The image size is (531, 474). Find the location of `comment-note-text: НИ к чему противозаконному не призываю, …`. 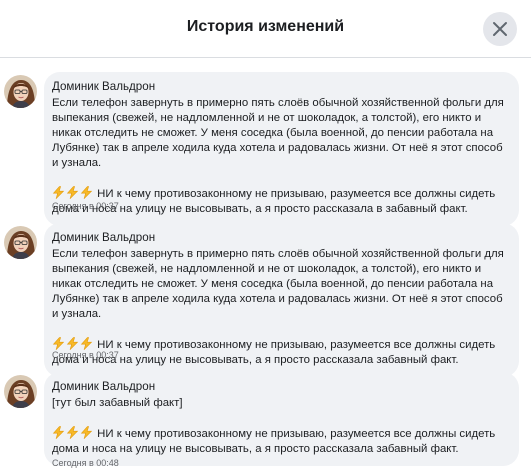

comment-note-text: НИ к чему противозаконному не призываю, … is located at coordinates (274, 441).